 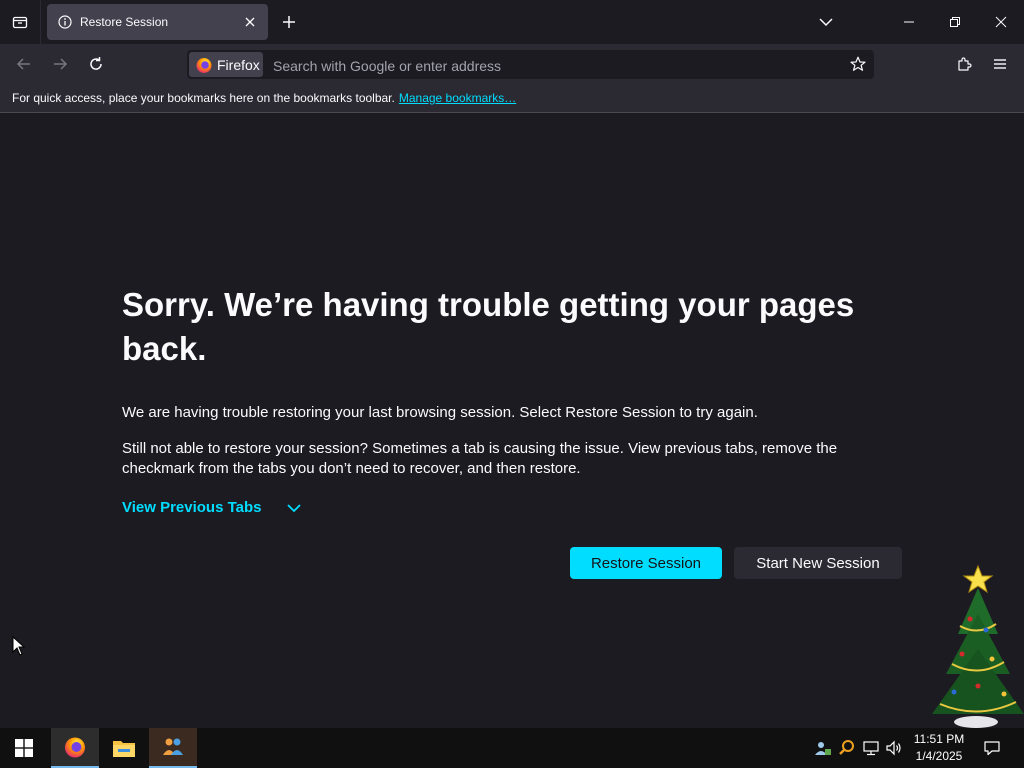 I want to click on people-app-icon, so click(x=173, y=746).